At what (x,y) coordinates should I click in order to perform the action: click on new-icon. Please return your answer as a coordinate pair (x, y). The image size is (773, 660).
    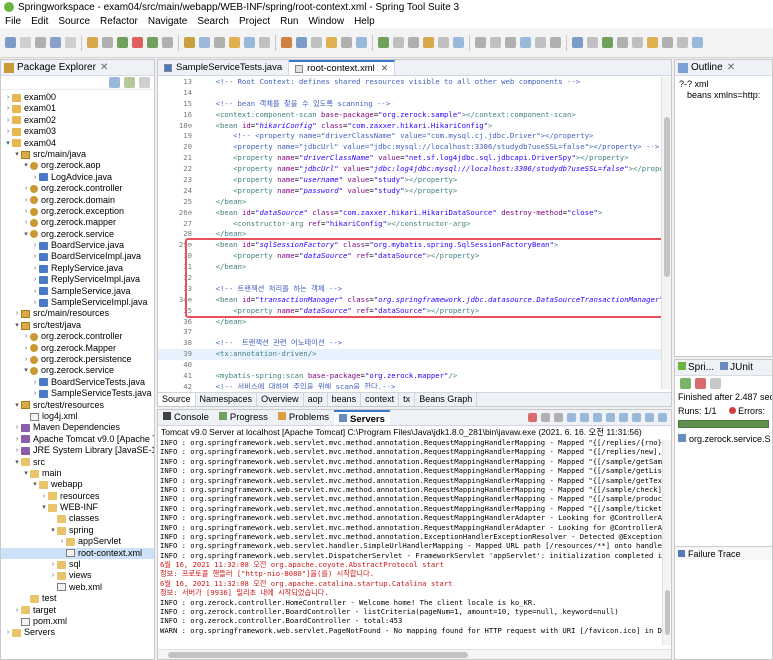
    Looking at the image, I should click on (10, 42).